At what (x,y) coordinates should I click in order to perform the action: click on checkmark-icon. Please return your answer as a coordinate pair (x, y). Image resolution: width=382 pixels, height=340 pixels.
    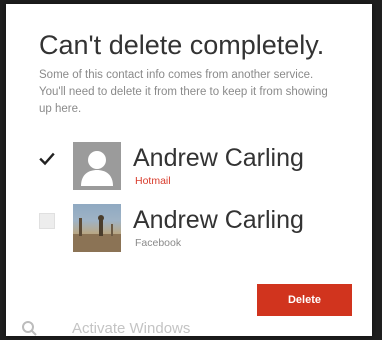
    Looking at the image, I should click on (47, 159).